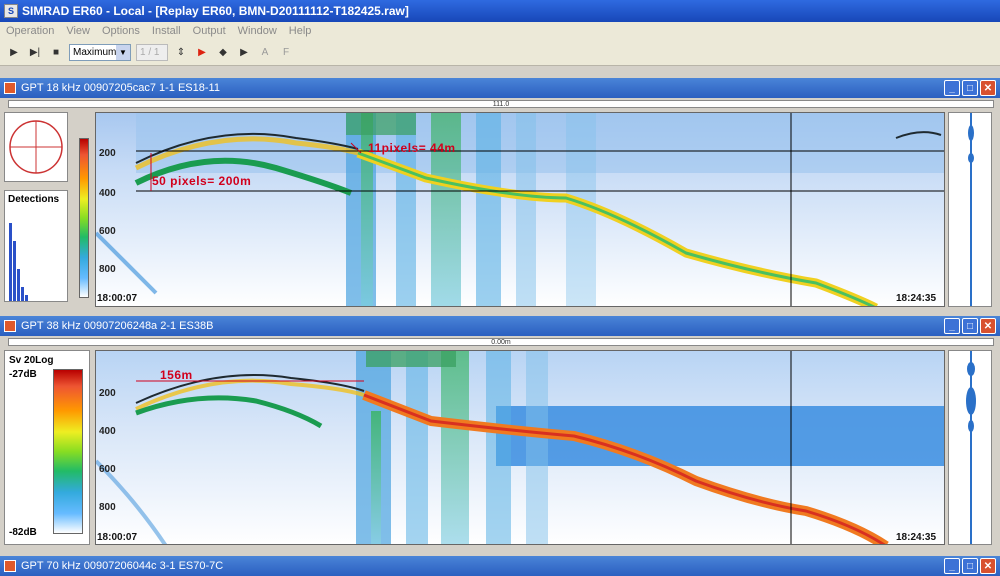  I want to click on step-icon: ▶|, so click(35, 53).